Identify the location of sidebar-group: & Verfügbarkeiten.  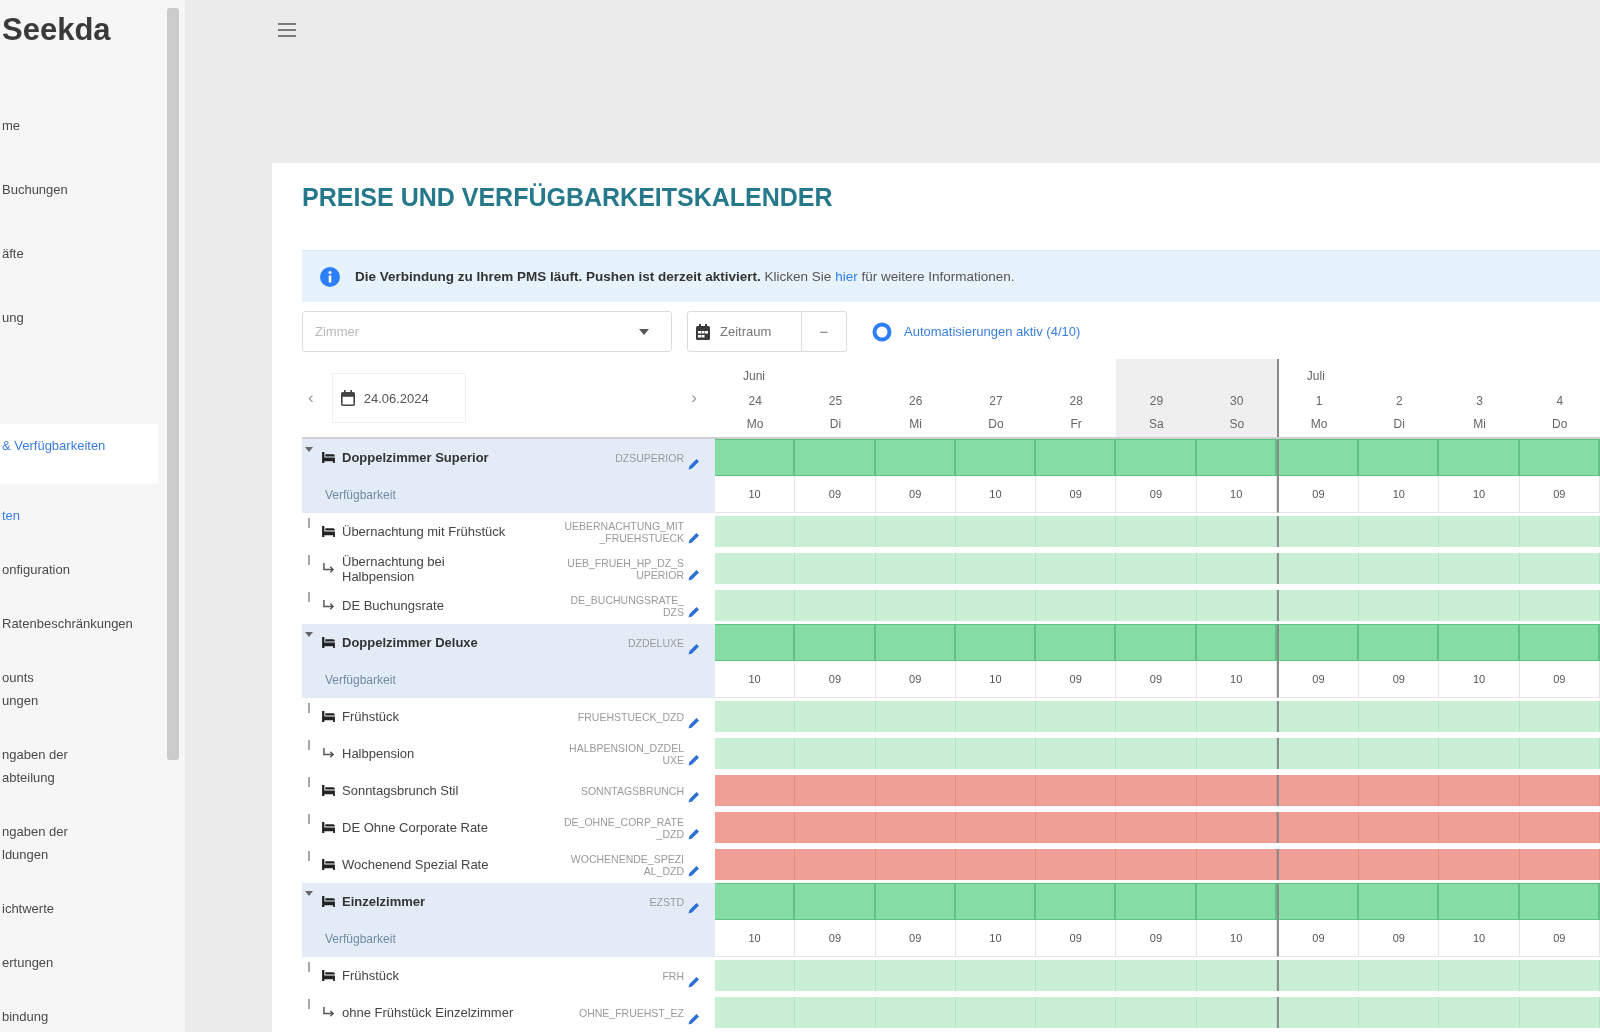
(79, 453).